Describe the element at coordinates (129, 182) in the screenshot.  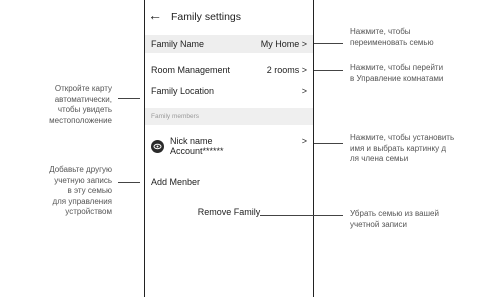
I see `connector-line-add` at that location.